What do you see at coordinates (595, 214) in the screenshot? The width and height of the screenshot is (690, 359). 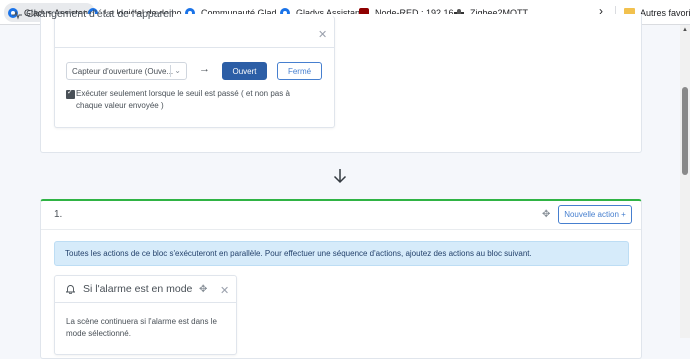 I see `new-action-button: Nouvelle action +` at bounding box center [595, 214].